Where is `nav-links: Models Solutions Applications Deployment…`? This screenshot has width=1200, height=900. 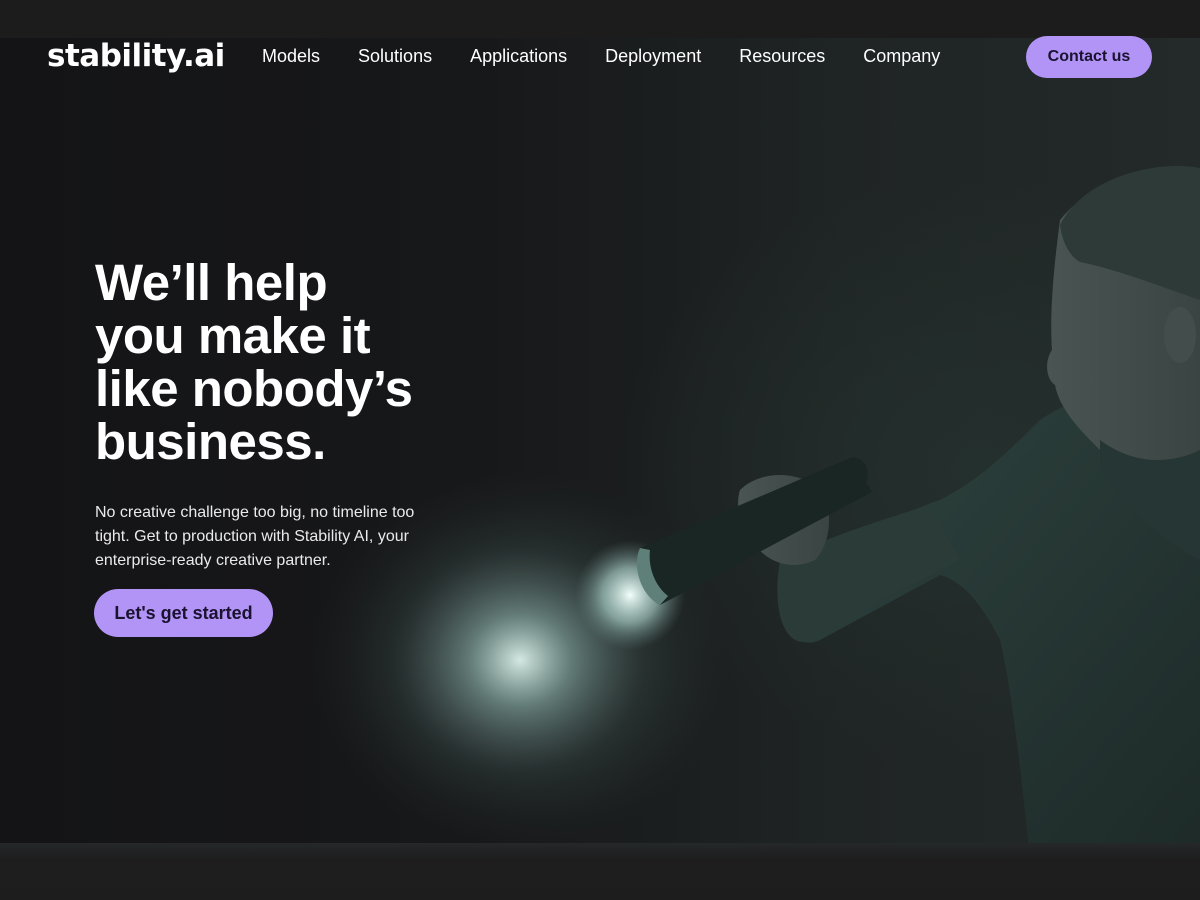 nav-links: Models Solutions Applications Deployment… is located at coordinates (620, 56).